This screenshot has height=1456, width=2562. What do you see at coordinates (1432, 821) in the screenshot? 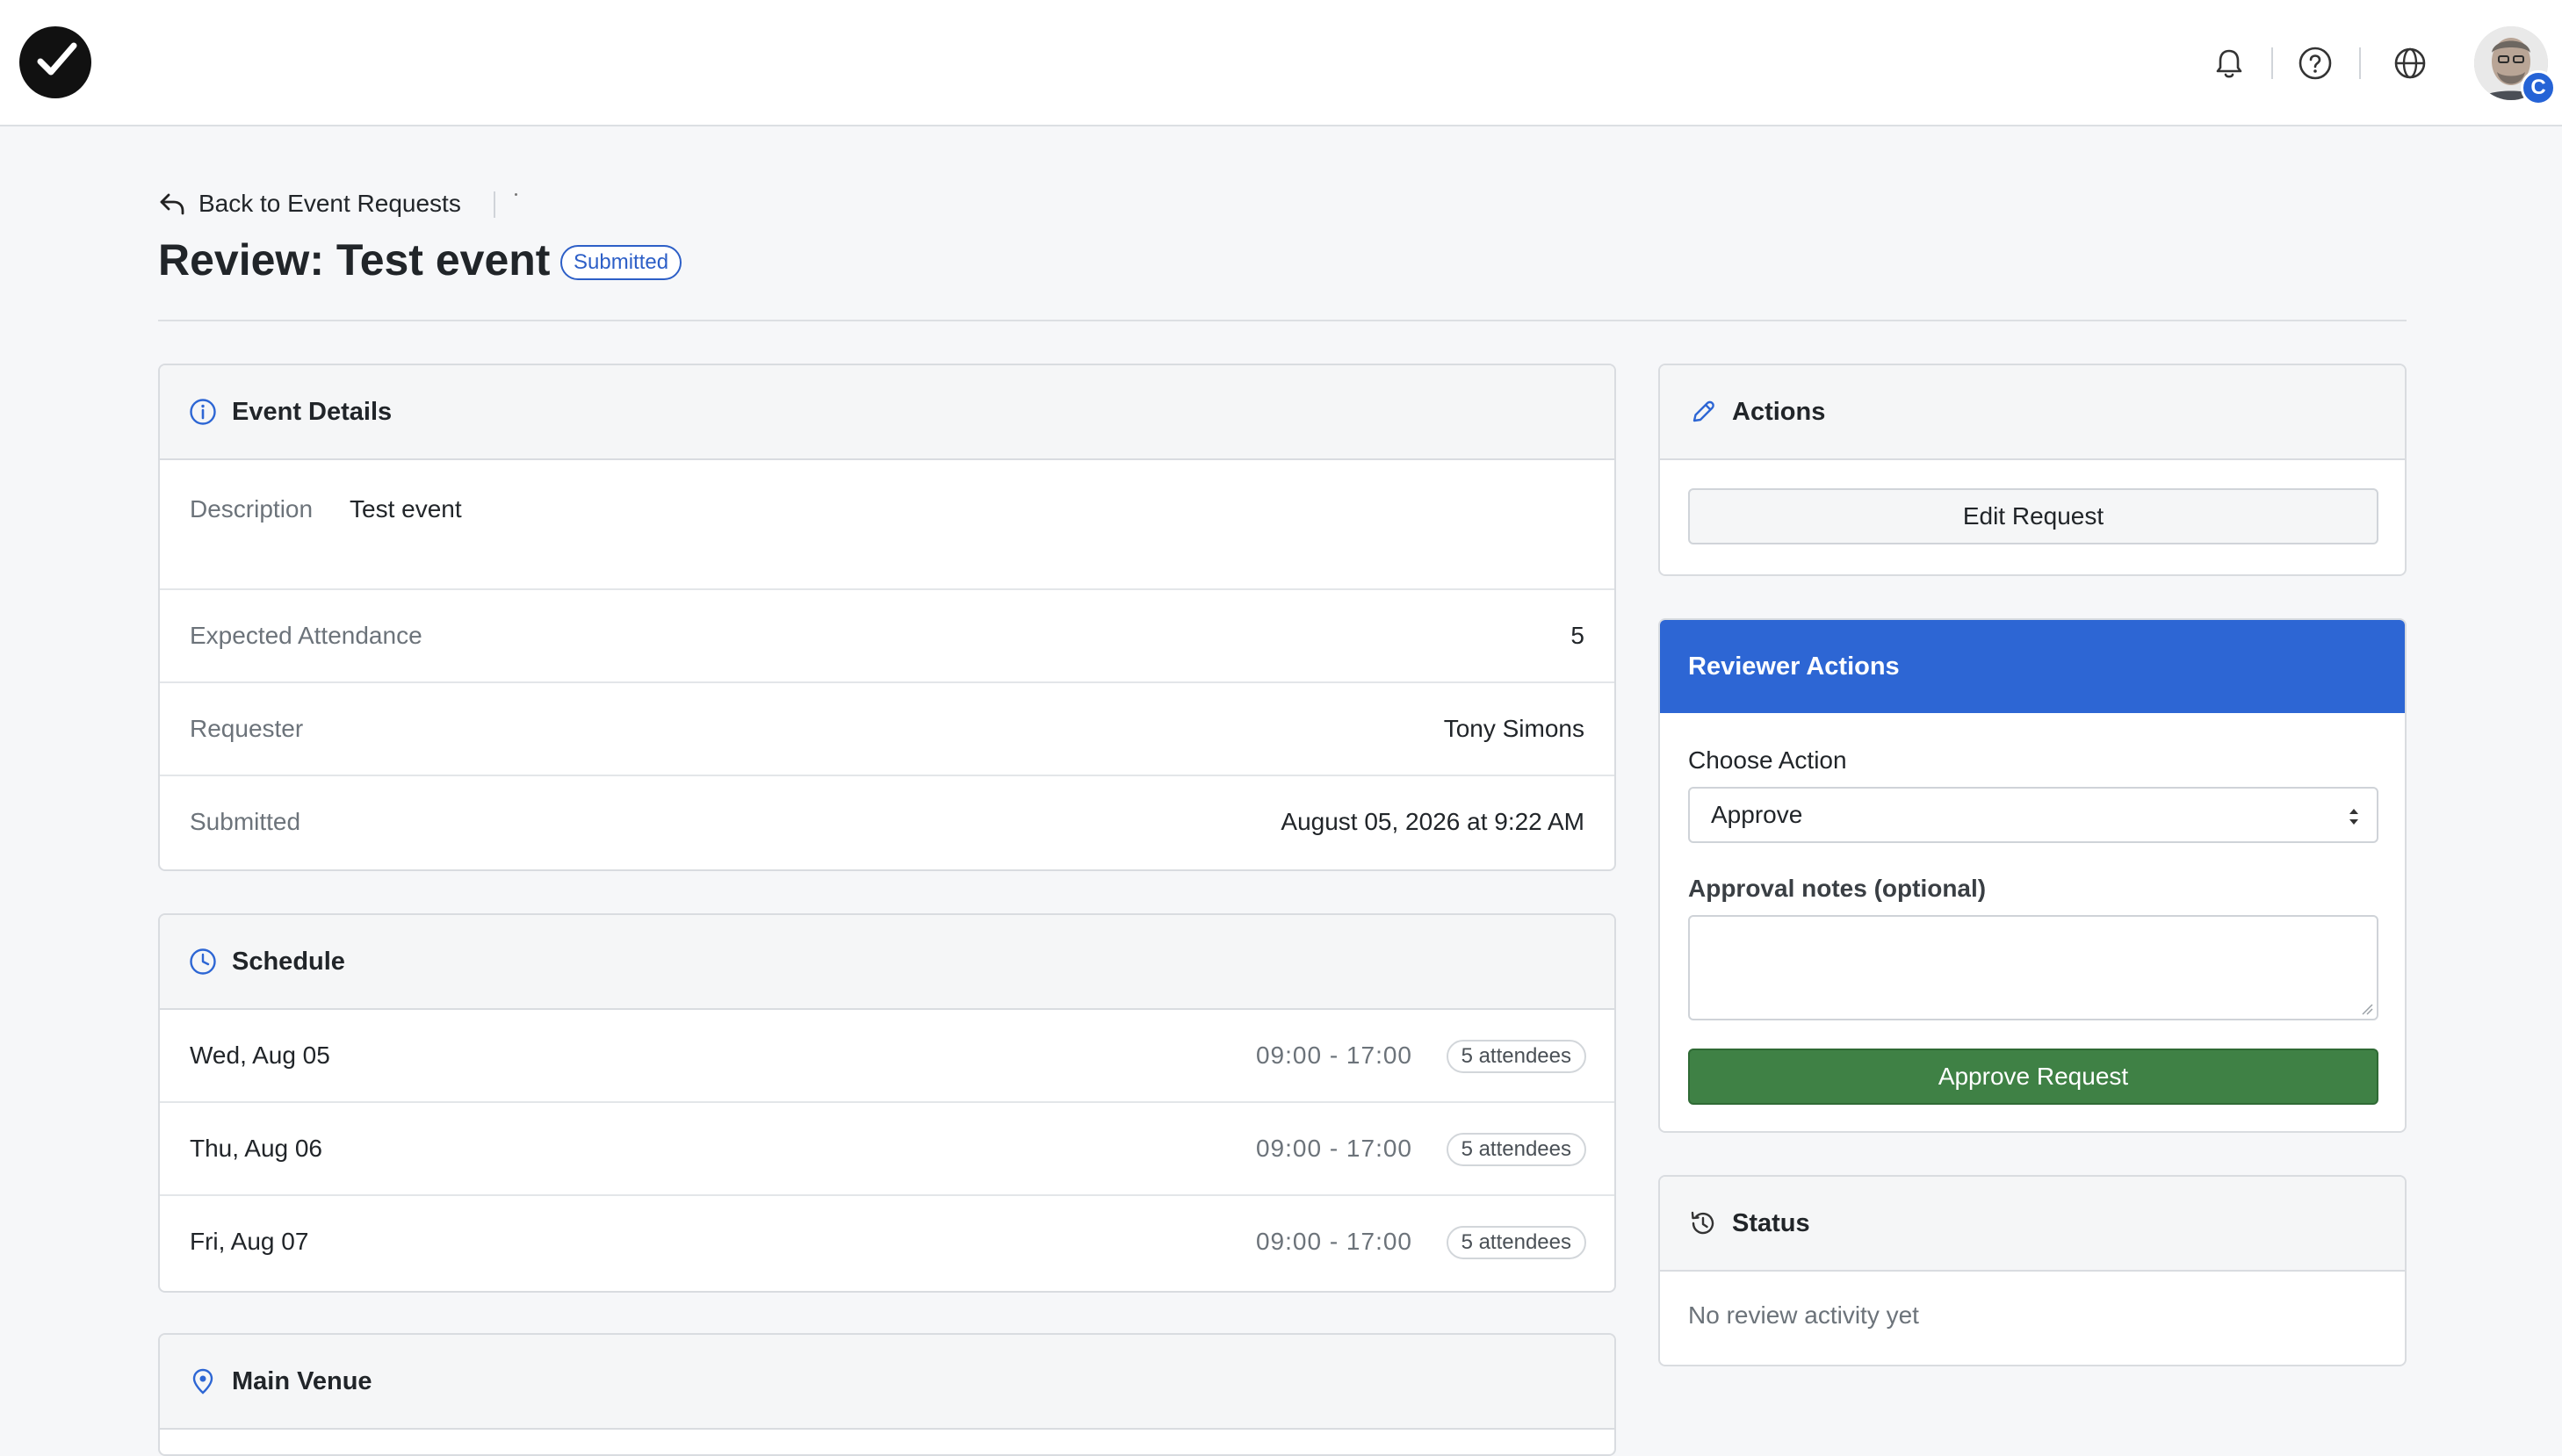
I see `submitted-value: August 05, 2026 at 9:22 AM` at bounding box center [1432, 821].